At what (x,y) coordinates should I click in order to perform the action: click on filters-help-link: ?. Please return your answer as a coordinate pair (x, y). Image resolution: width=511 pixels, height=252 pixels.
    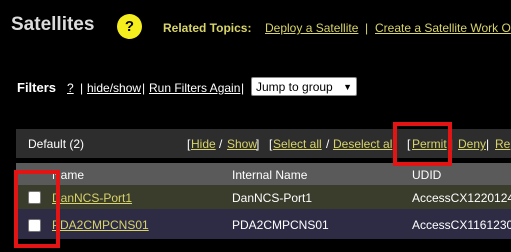
    Looking at the image, I should click on (70, 88).